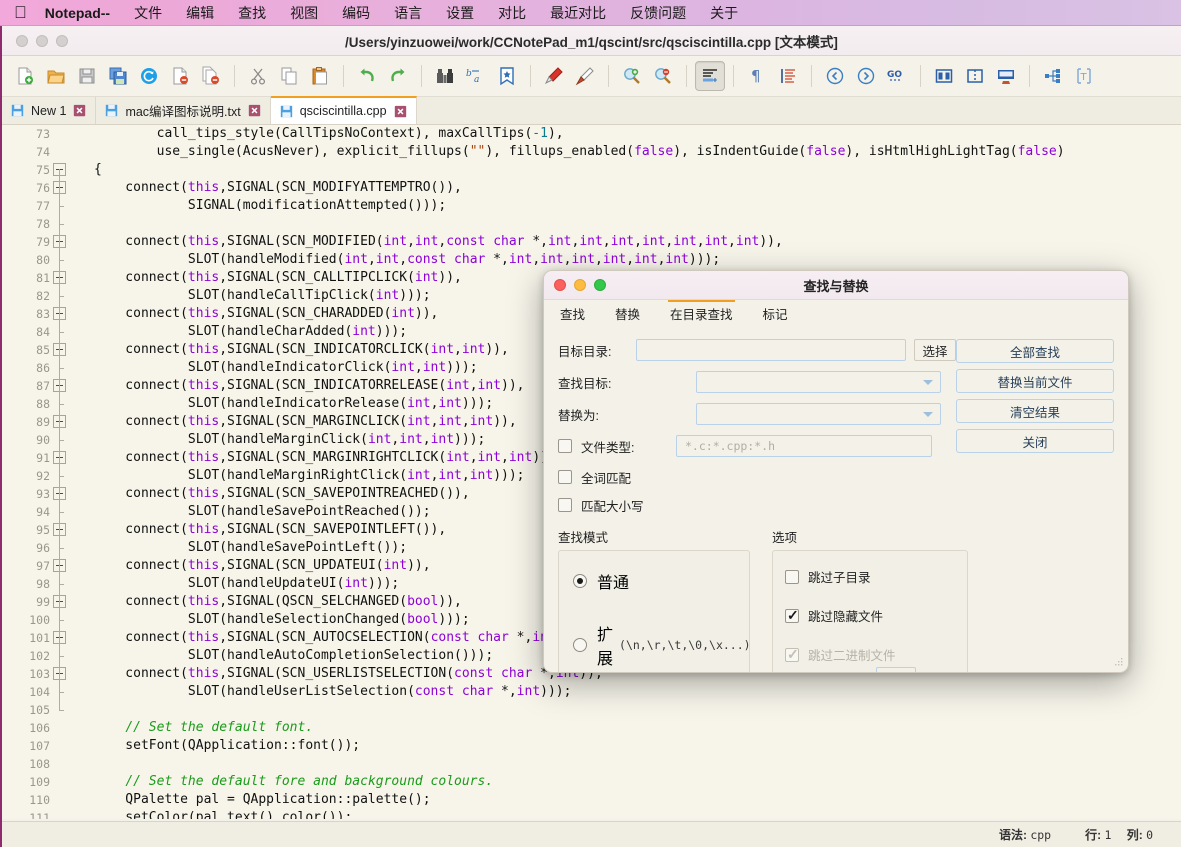  What do you see at coordinates (200, 13) in the screenshot?
I see `menu-item-edit: 编辑` at bounding box center [200, 13].